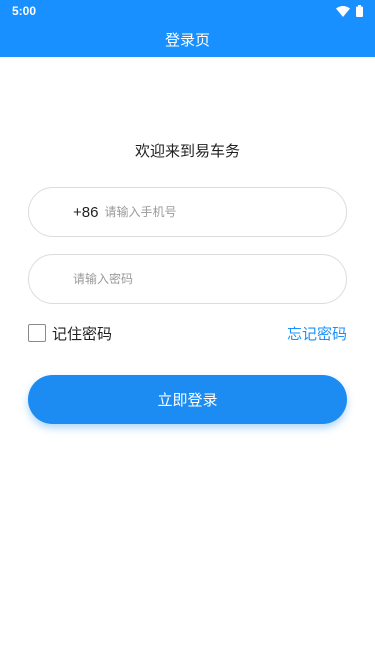 Image resolution: width=375 pixels, height=668 pixels. What do you see at coordinates (187, 11) in the screenshot?
I see `status-bar: 5:00` at bounding box center [187, 11].